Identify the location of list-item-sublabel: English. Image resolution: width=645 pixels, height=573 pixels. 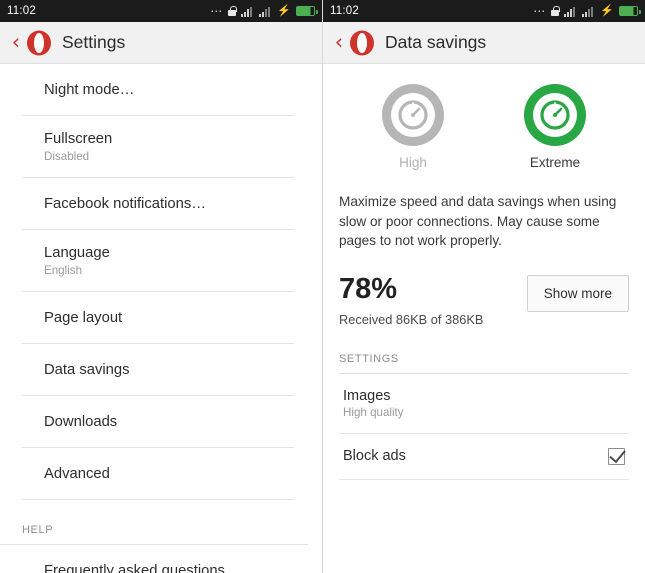
(63, 270).